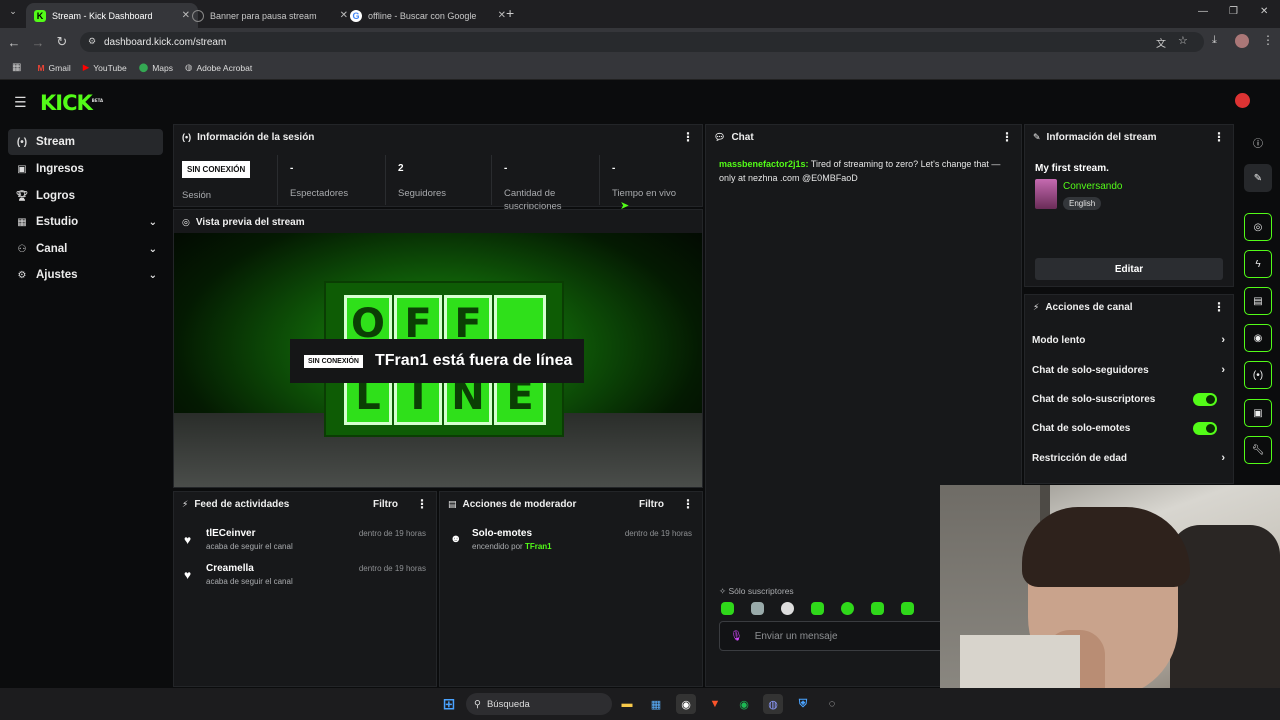 The width and height of the screenshot is (1280, 720). I want to click on globe-favicon-icon, so click(198, 15).